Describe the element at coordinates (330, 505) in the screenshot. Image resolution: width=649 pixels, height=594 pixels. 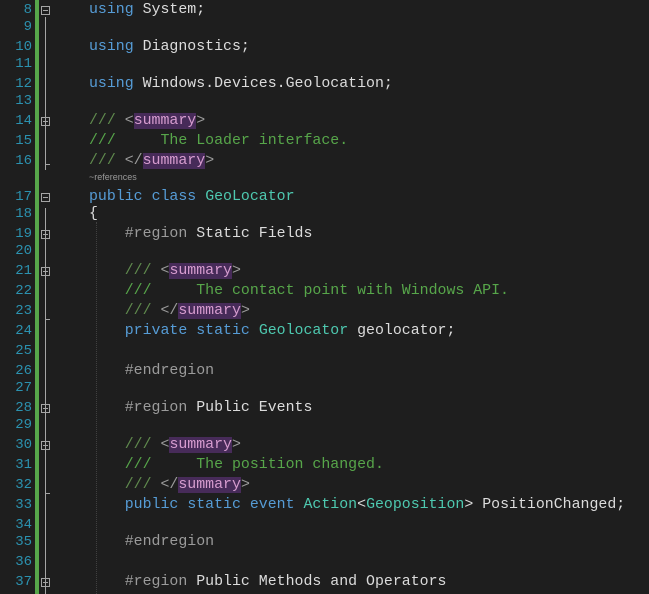
I see `code-token: Action` at that location.